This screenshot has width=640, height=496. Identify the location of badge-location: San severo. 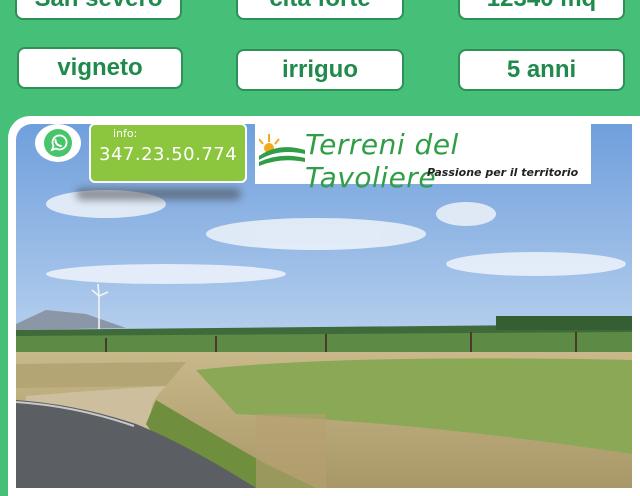
(98, 10).